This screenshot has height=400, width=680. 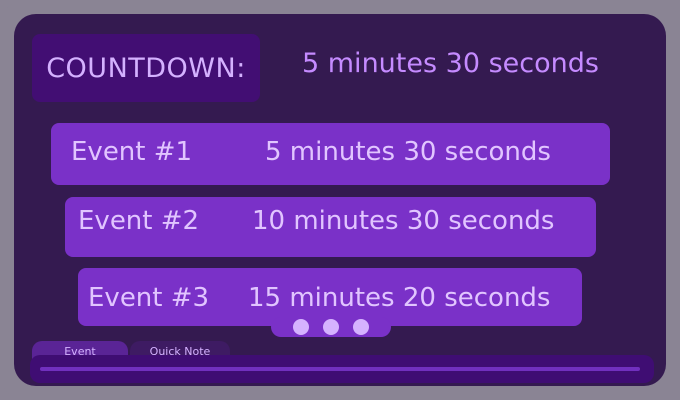 I want to click on event-time: 15 minutes 20 seconds, so click(x=399, y=298).